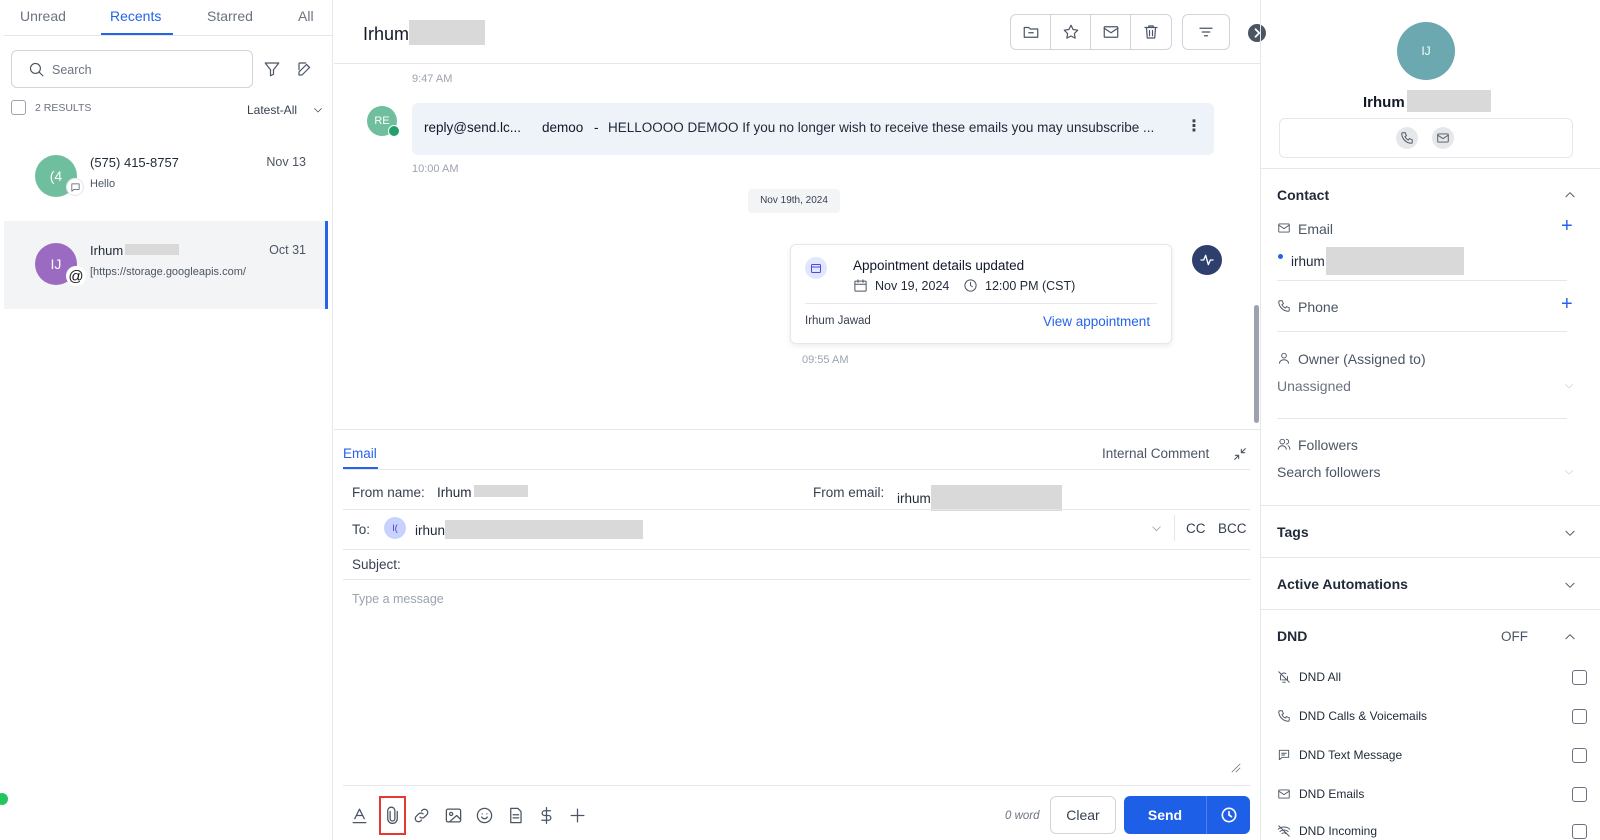 This screenshot has width=1600, height=840. I want to click on automations-section-title: Active Automations, so click(1342, 584).